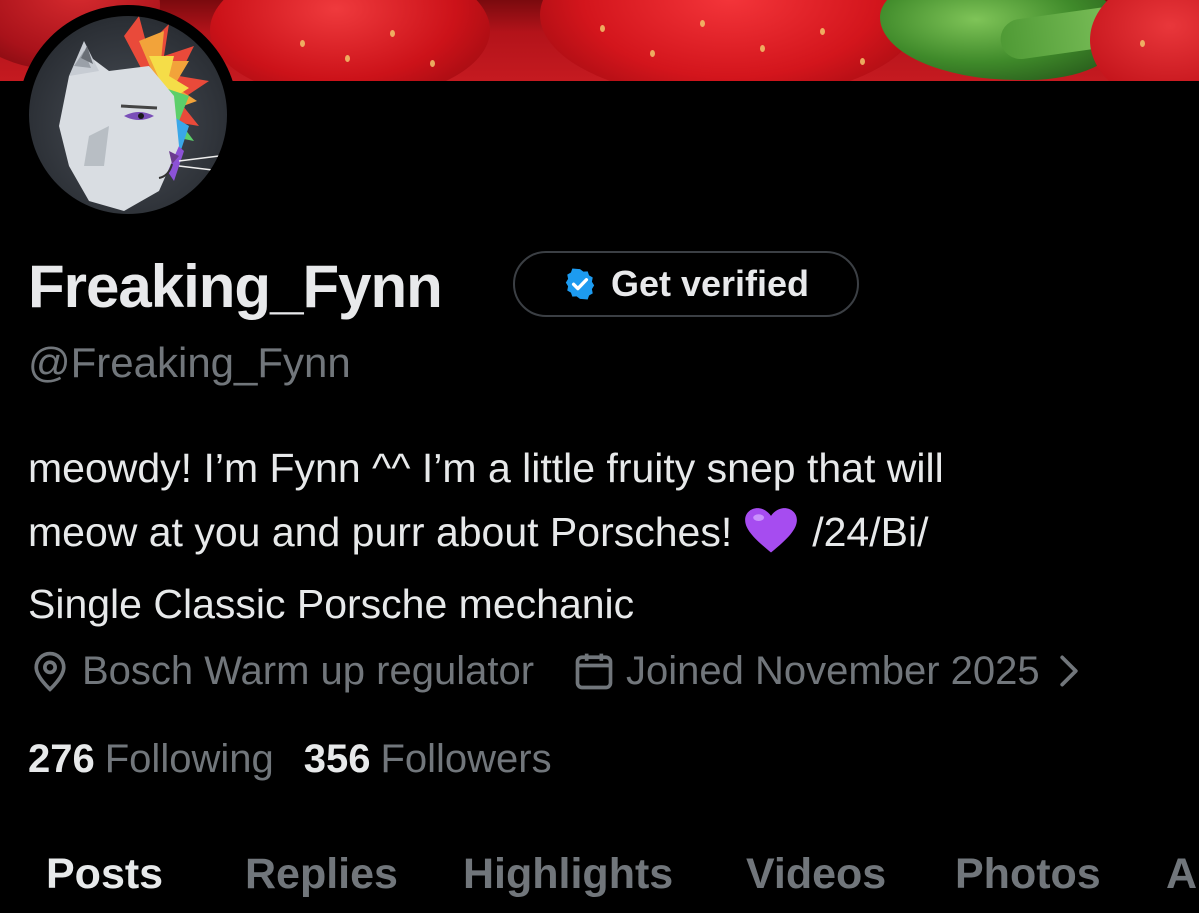 This screenshot has height=913, width=1199. I want to click on bio-line: Single Classic Porsche mechanic, so click(331, 604).